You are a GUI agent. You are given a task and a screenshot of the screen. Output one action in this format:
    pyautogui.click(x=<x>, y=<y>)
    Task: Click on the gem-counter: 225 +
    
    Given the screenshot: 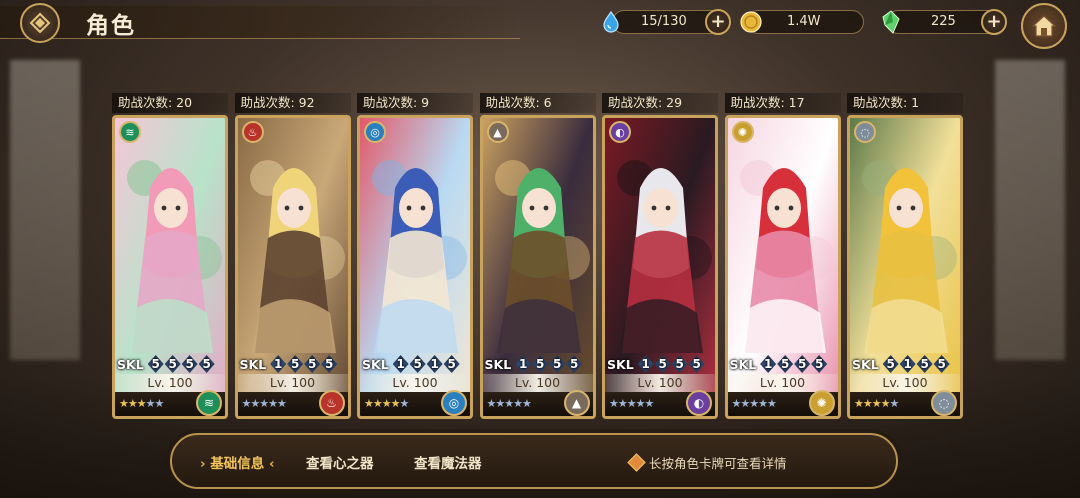 What is the action you would take?
    pyautogui.click(x=944, y=22)
    